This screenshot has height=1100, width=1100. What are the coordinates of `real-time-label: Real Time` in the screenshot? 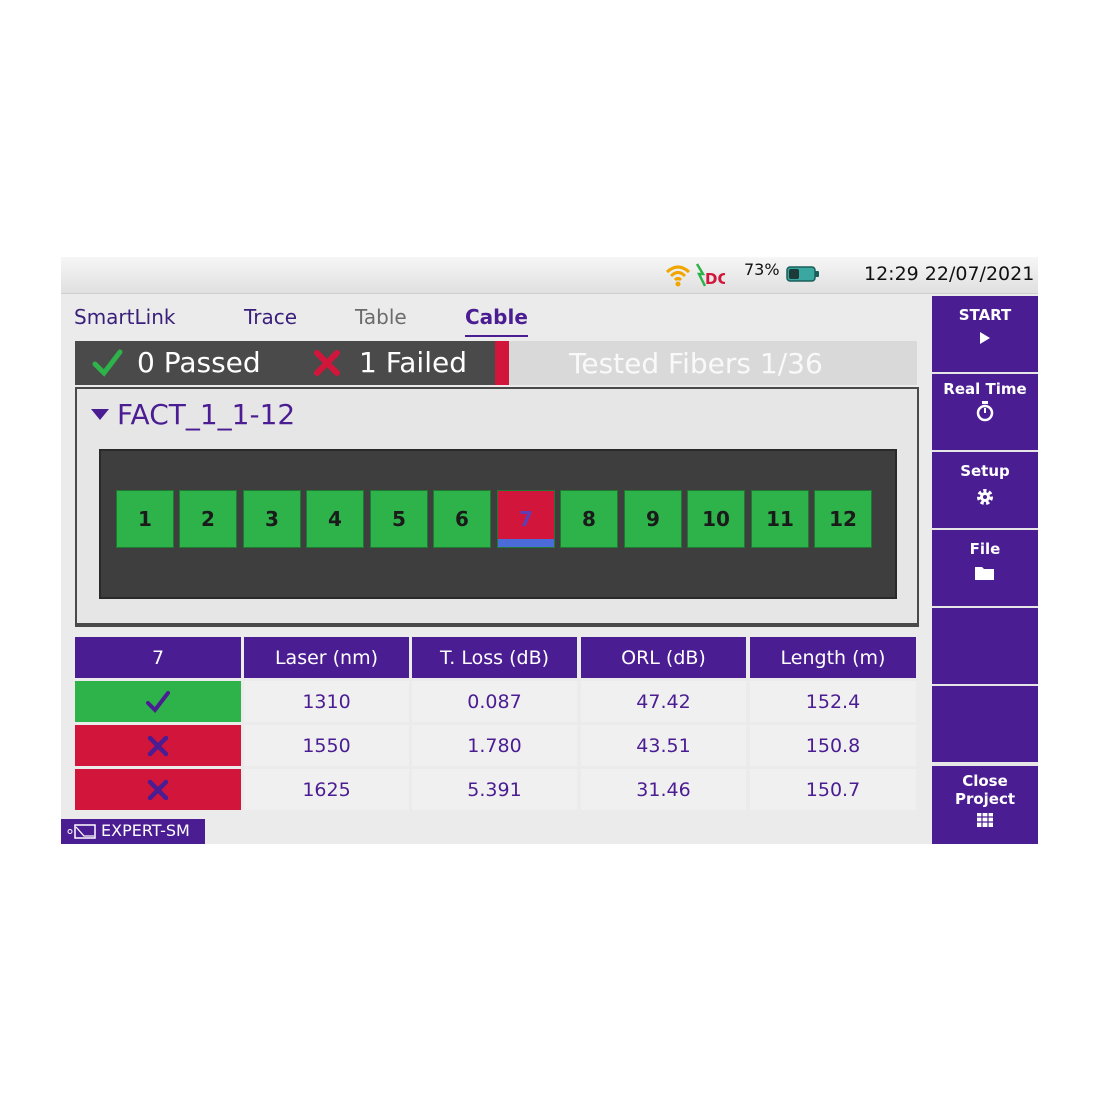 It's located at (985, 389).